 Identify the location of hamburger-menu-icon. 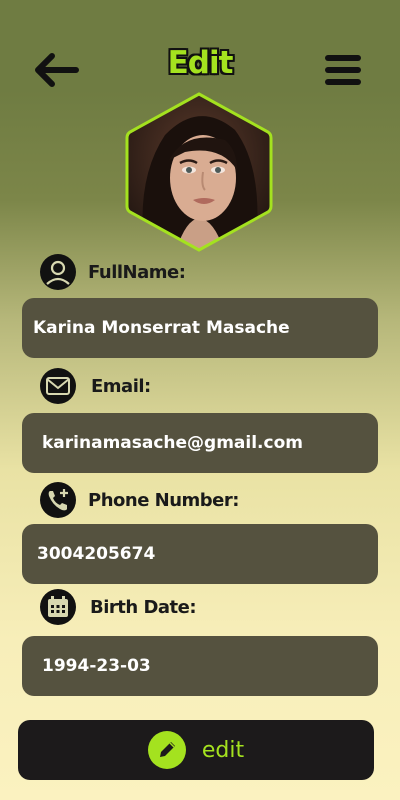
(343, 70).